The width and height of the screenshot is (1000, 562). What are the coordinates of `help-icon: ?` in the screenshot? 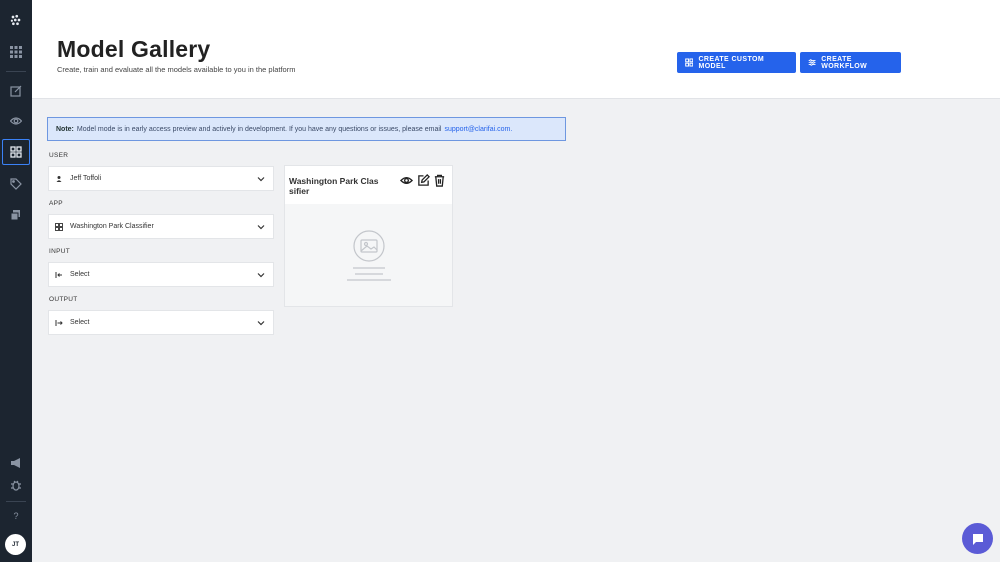 It's located at (16, 516).